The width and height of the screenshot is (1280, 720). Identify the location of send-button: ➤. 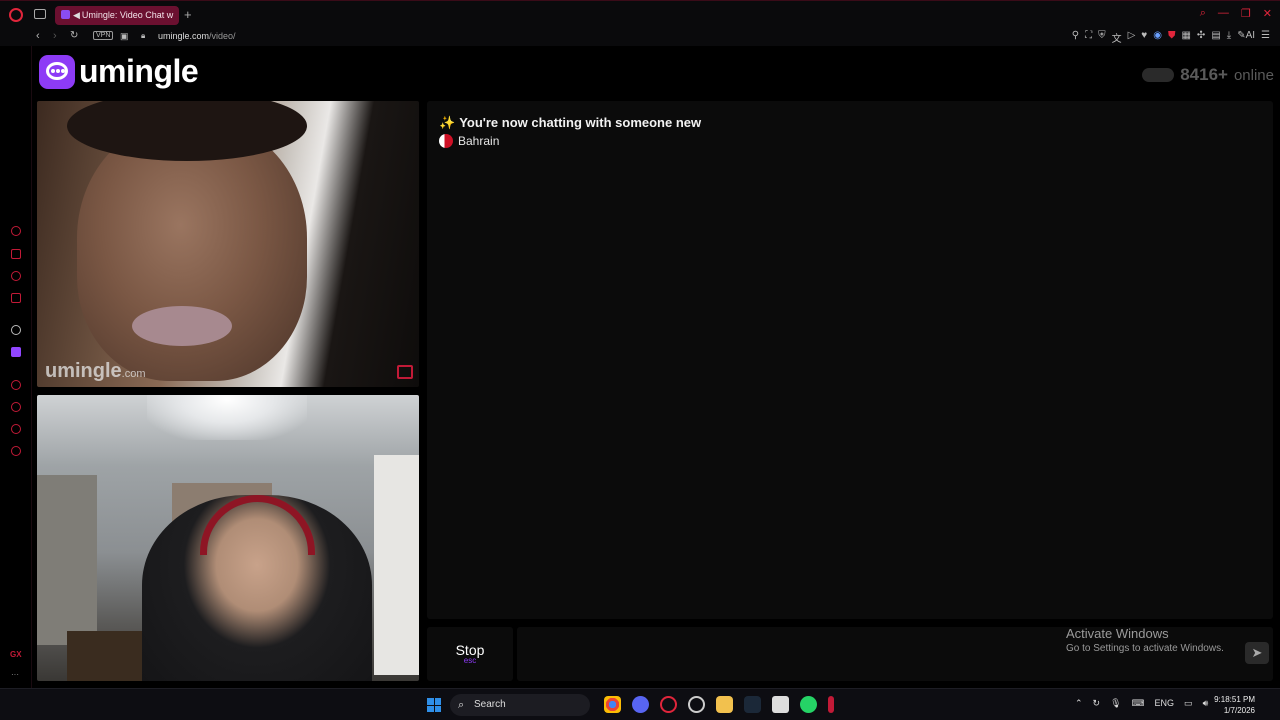
(1257, 653).